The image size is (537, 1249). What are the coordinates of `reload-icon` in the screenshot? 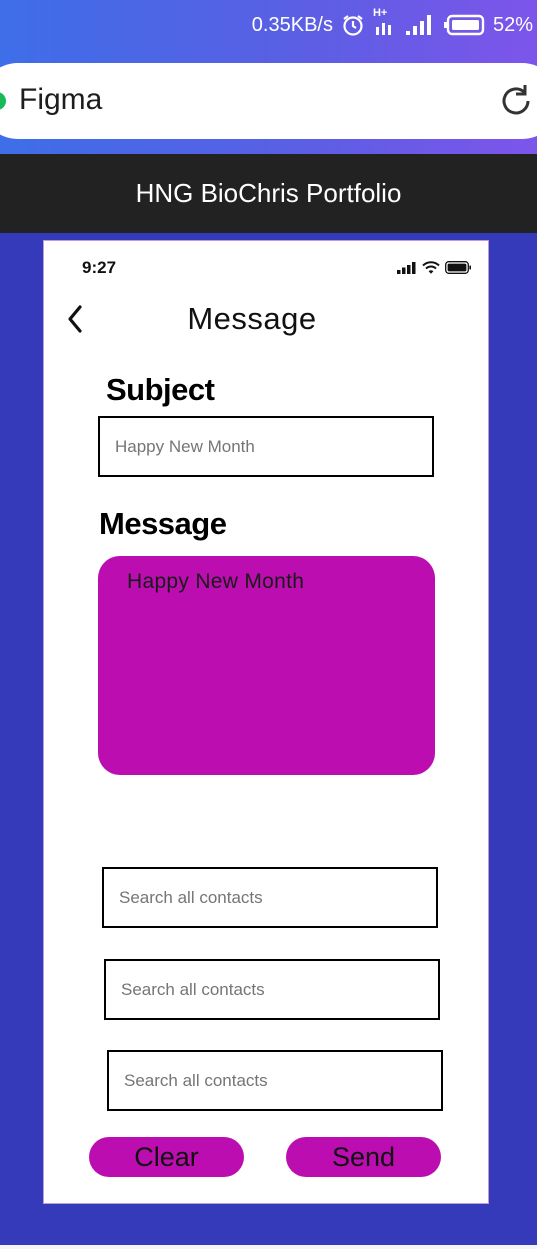 It's located at (516, 103).